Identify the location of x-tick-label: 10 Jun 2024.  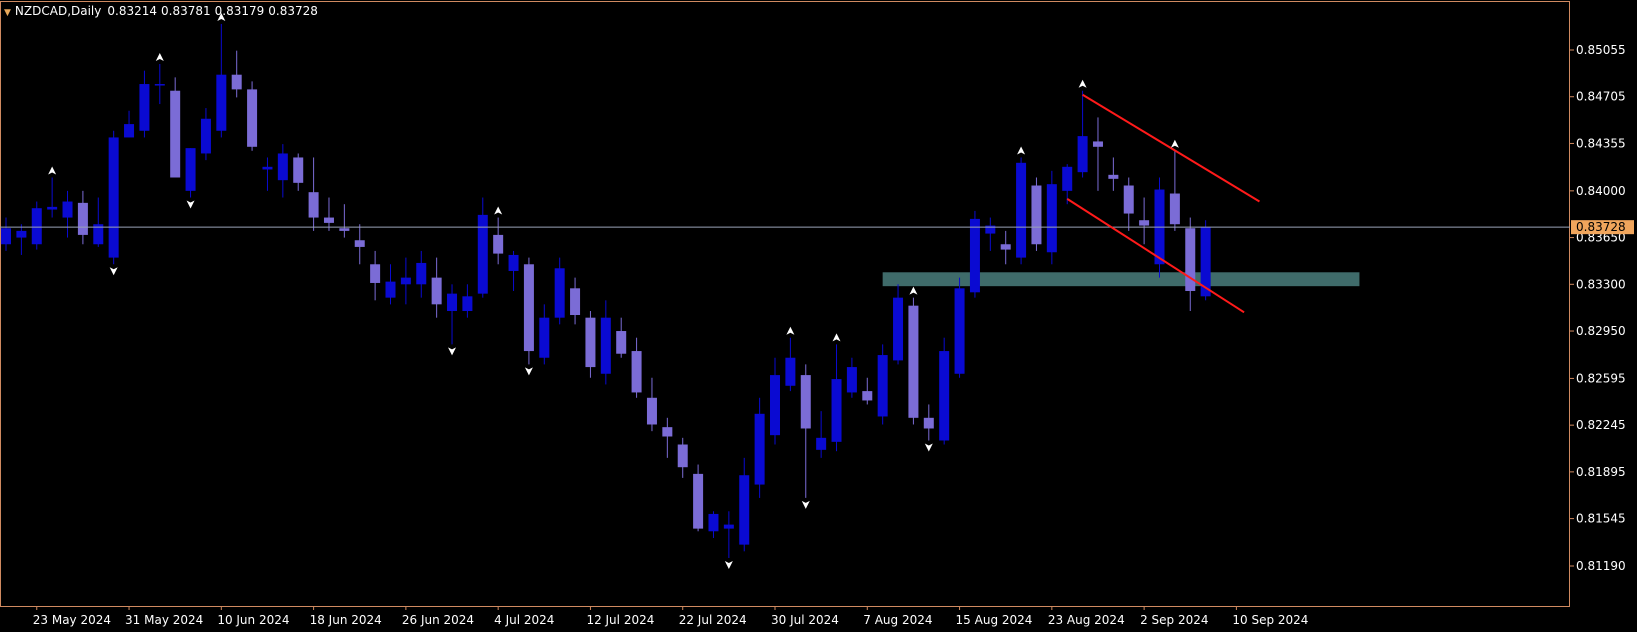
(253, 620).